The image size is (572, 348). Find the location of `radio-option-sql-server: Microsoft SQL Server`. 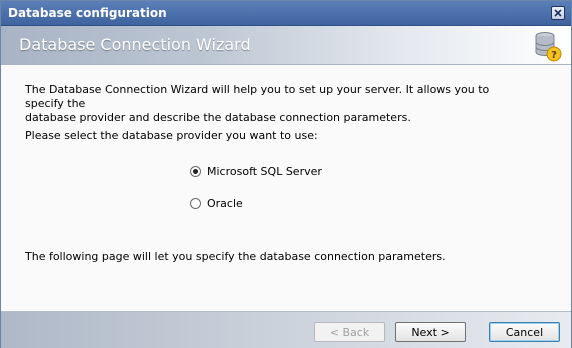

radio-option-sql-server: Microsoft SQL Server is located at coordinates (256, 171).